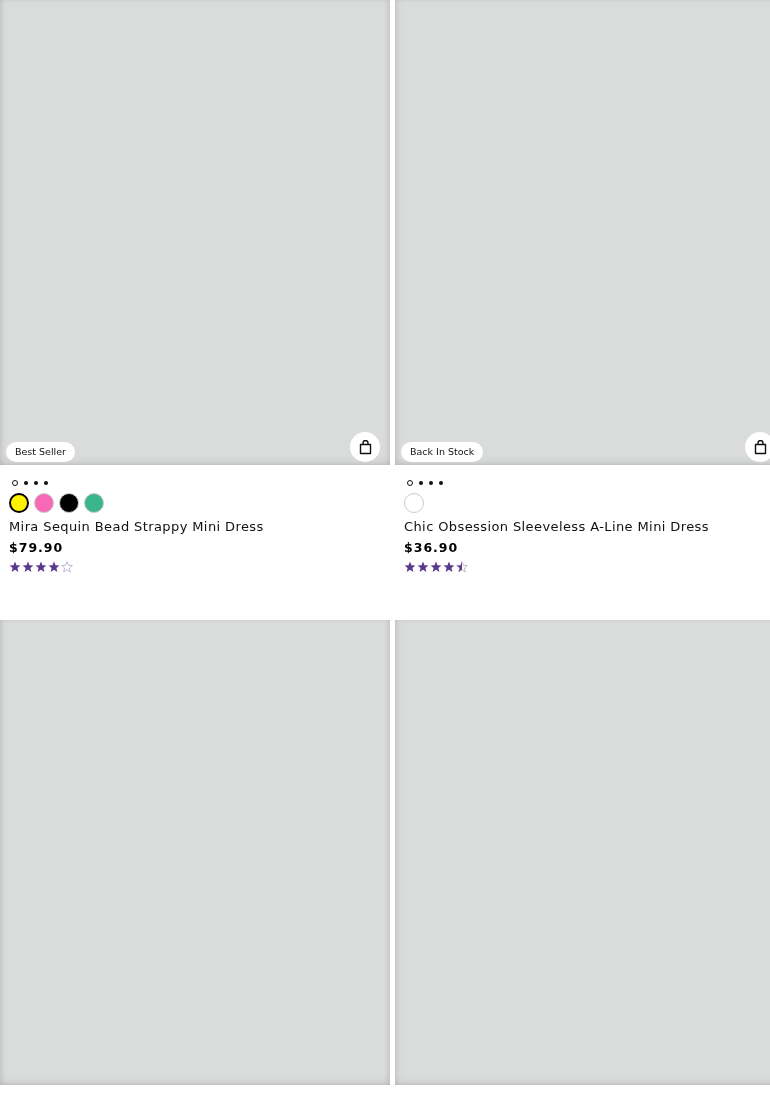 This screenshot has width=770, height=1096. What do you see at coordinates (442, 452) in the screenshot?
I see `product-badge: Back In Stock` at bounding box center [442, 452].